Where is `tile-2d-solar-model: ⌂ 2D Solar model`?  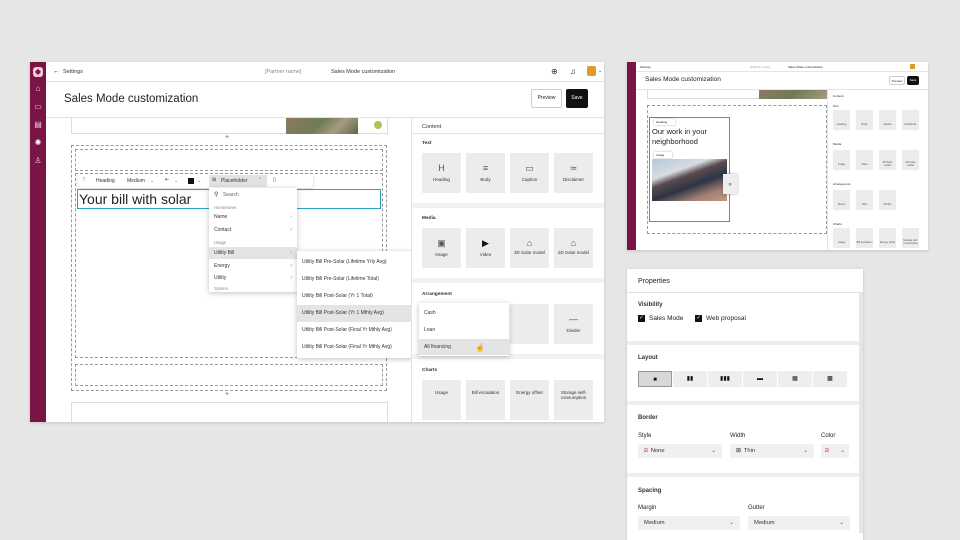
tile-2d-solar-model: ⌂ 2D Solar model is located at coordinates (573, 248).